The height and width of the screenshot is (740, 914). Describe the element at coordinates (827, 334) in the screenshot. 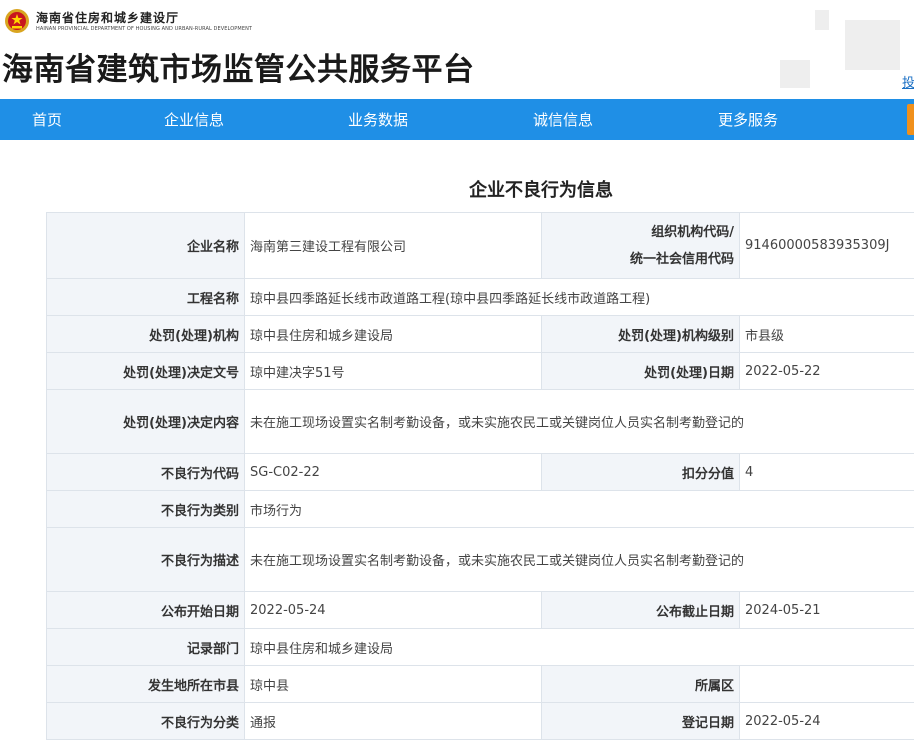

I see `agency-level-value: 市县级` at that location.